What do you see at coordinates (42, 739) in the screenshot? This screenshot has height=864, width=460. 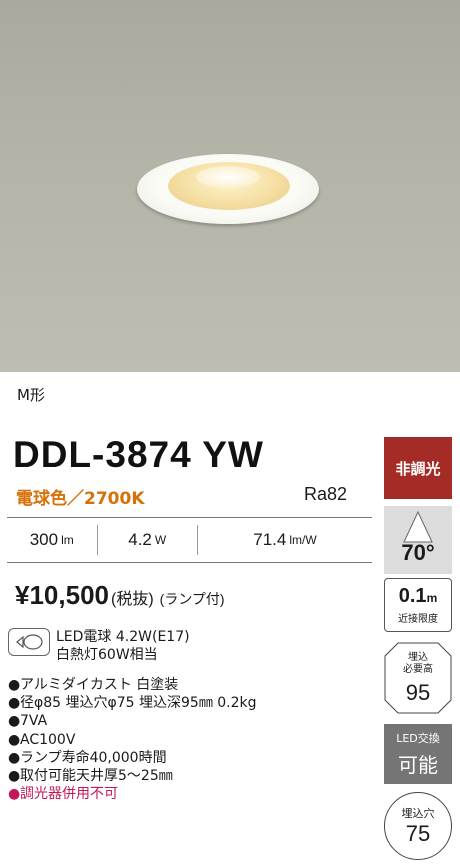 I see `list-item: ●AC100V` at bounding box center [42, 739].